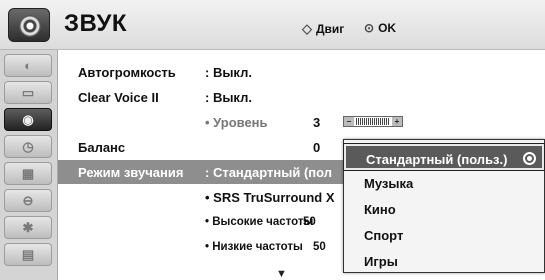  I want to click on media-icon: ▤, so click(28, 254).